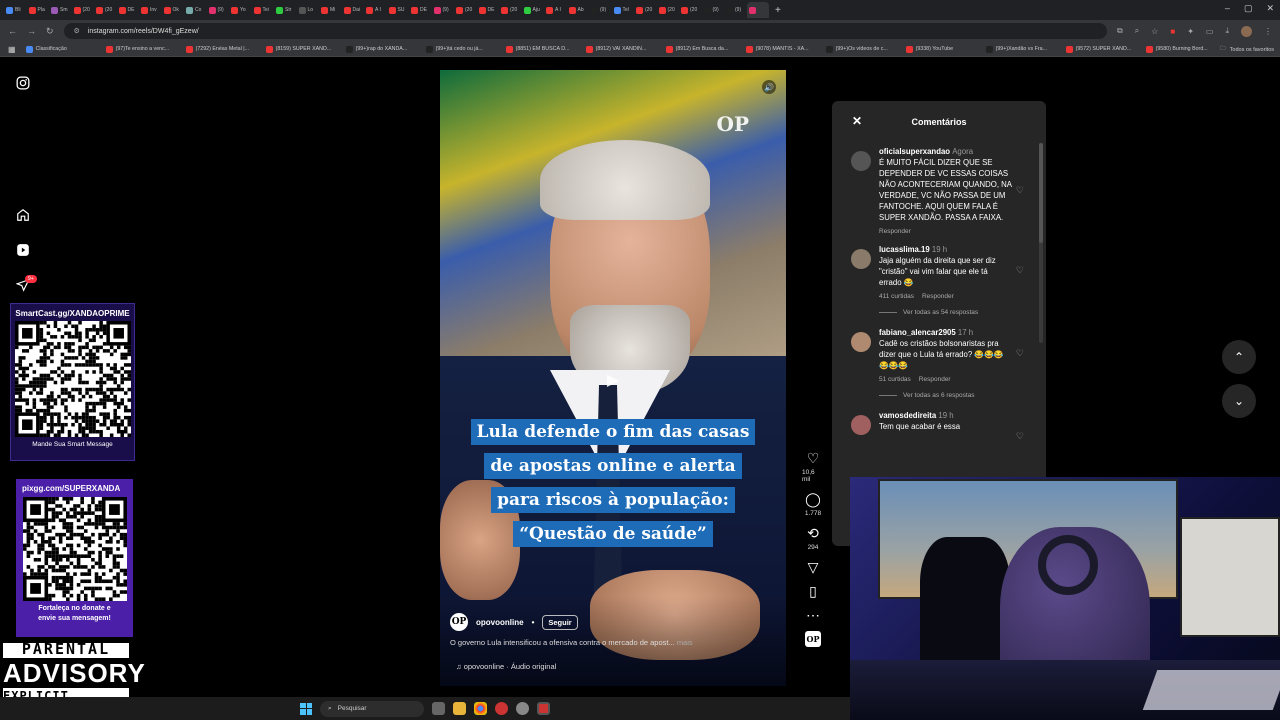 This screenshot has width=1280, height=720. Describe the element at coordinates (353, 10) in the screenshot. I see `browser-tab: Dai` at that location.